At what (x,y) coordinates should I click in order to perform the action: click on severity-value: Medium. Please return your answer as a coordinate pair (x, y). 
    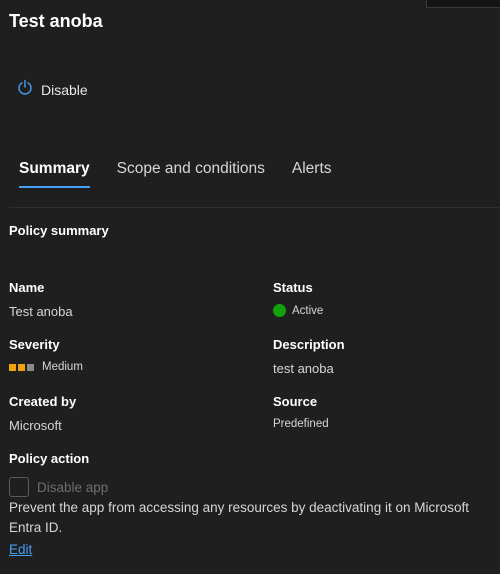
    Looking at the image, I should click on (46, 367).